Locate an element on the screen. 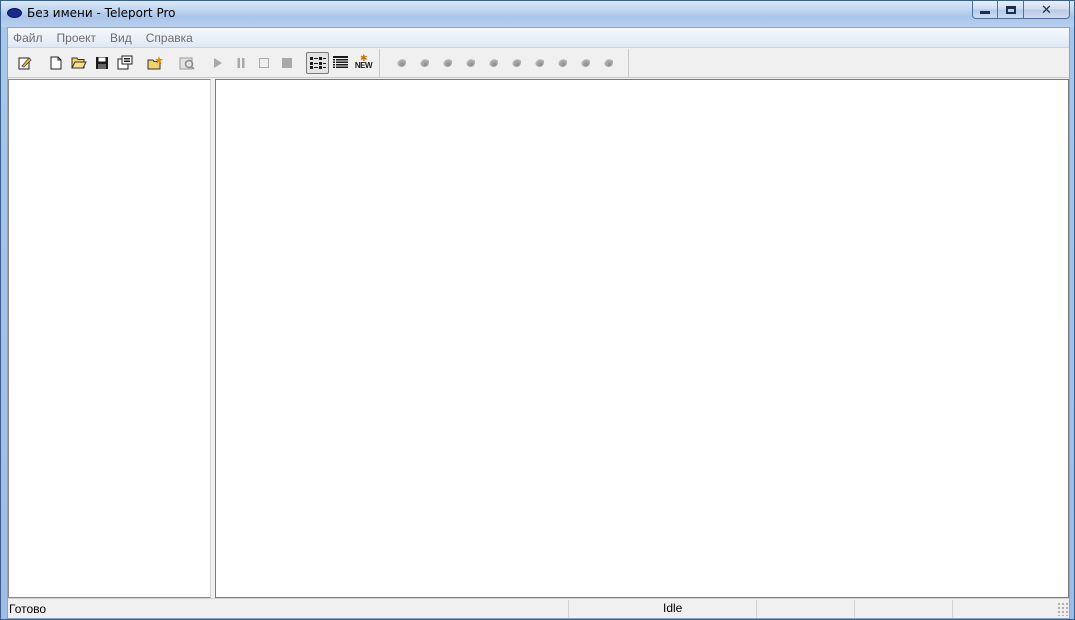 The width and height of the screenshot is (1075, 620). browse-icon is located at coordinates (187, 63).